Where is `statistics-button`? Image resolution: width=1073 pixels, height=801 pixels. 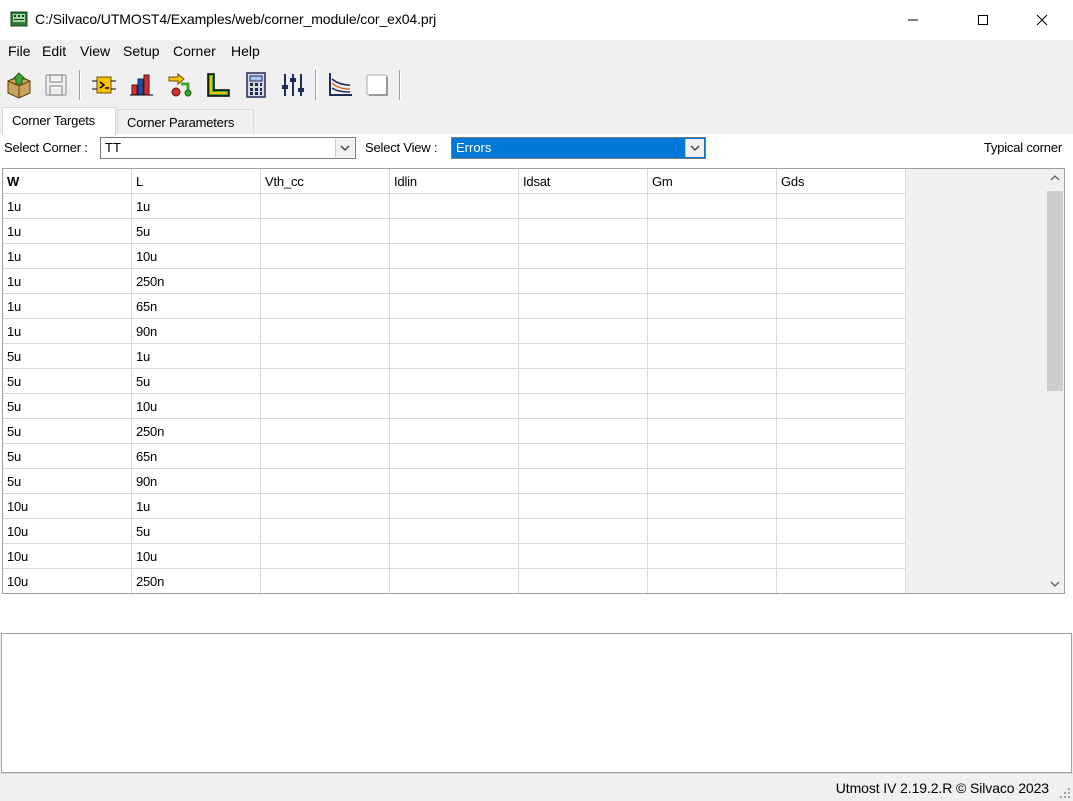 statistics-button is located at coordinates (142, 85).